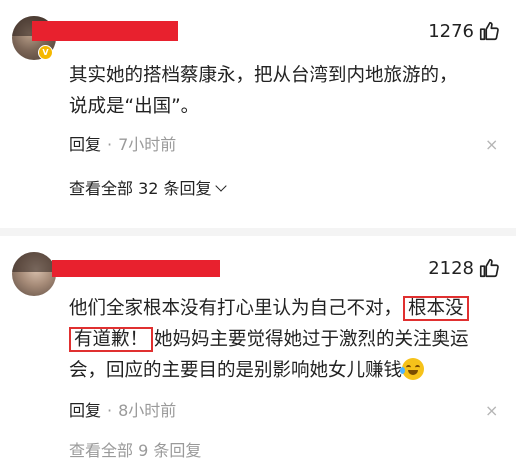  Describe the element at coordinates (436, 308) in the screenshot. I see `highlight-box: 根本没` at that location.